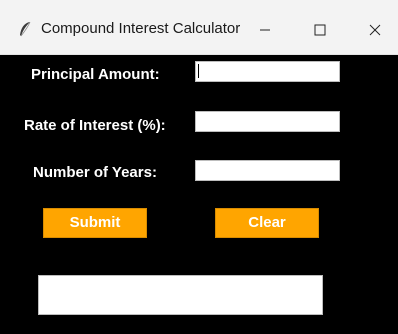 The height and width of the screenshot is (334, 398). I want to click on window-title: Compound Interest Calculator, so click(141, 28).